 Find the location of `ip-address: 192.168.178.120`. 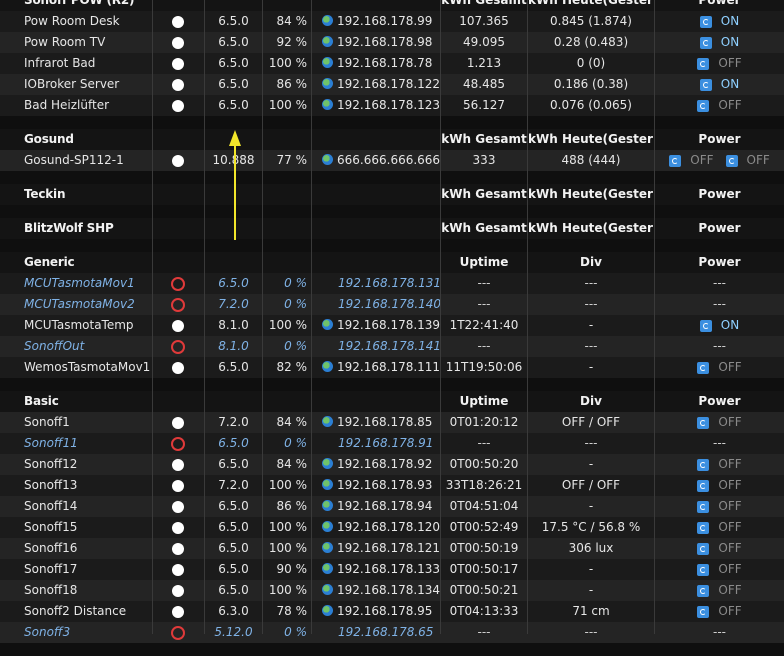

ip-address: 192.168.178.120 is located at coordinates (388, 527).